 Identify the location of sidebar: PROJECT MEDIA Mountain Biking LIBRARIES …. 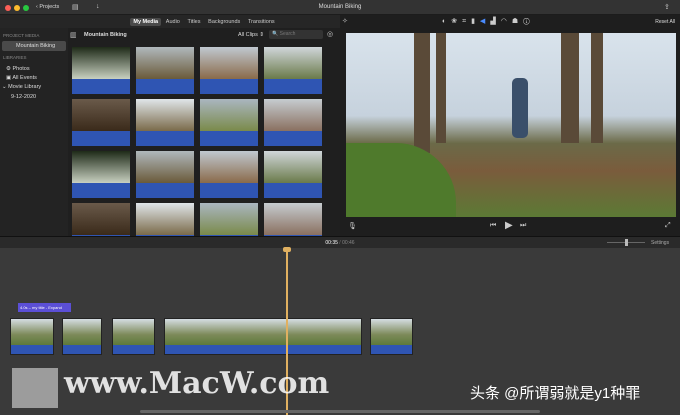
(34, 132).